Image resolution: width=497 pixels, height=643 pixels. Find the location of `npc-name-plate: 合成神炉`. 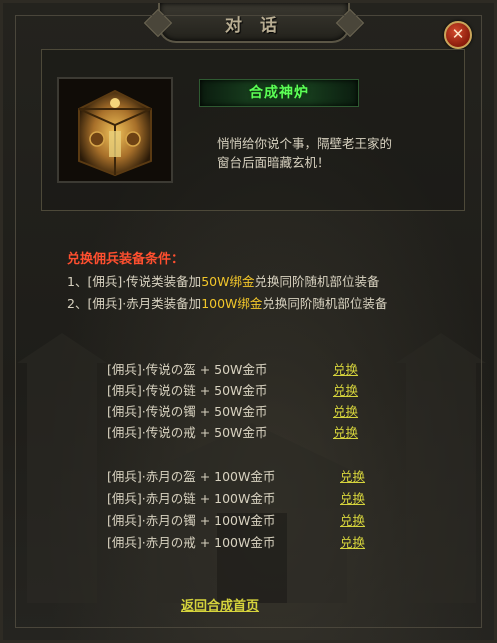

npc-name-plate: 合成神炉 is located at coordinates (279, 93).